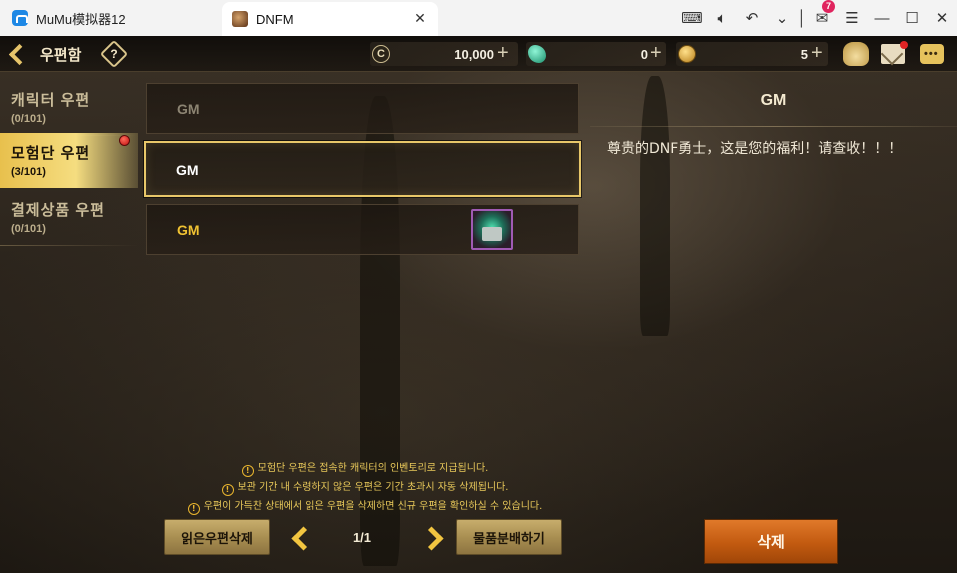  I want to click on coin-amount: 5, so click(804, 54).